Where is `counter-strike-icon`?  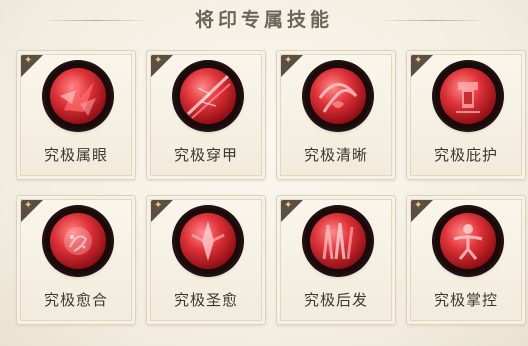
counter-strike-icon is located at coordinates (338, 241).